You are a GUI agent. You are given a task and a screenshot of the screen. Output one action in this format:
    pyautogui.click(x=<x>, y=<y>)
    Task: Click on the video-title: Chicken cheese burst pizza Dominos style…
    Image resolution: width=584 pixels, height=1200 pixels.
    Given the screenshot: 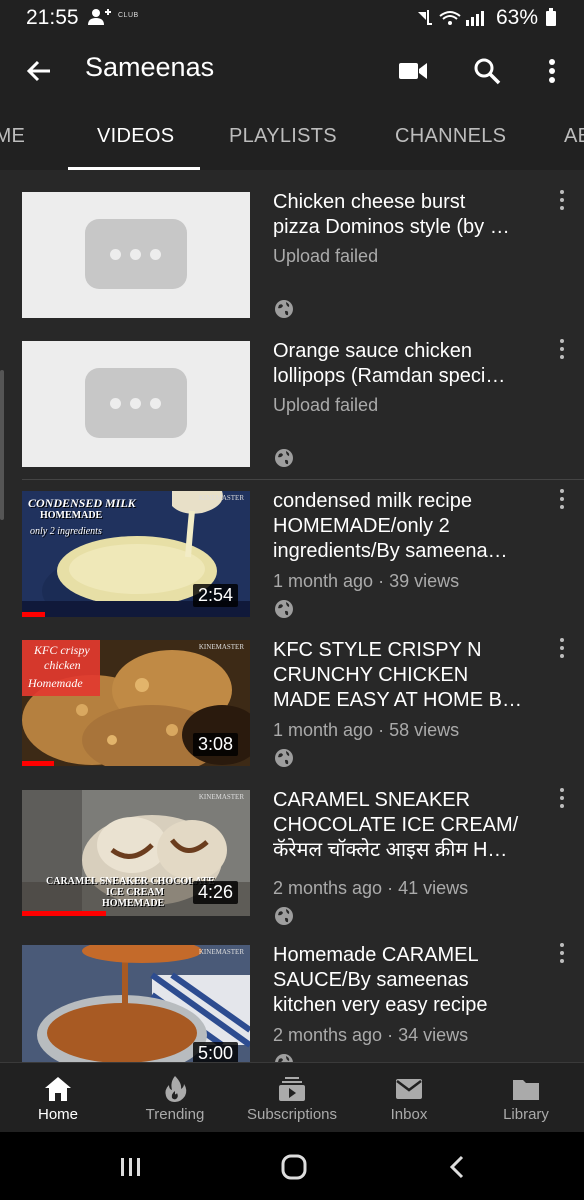 What is the action you would take?
    pyautogui.click(x=404, y=215)
    